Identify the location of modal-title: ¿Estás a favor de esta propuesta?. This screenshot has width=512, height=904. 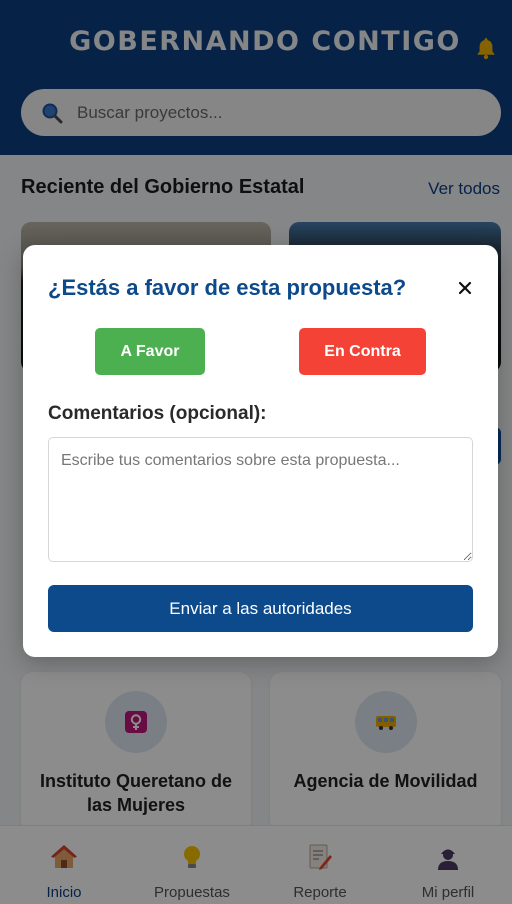
(227, 287).